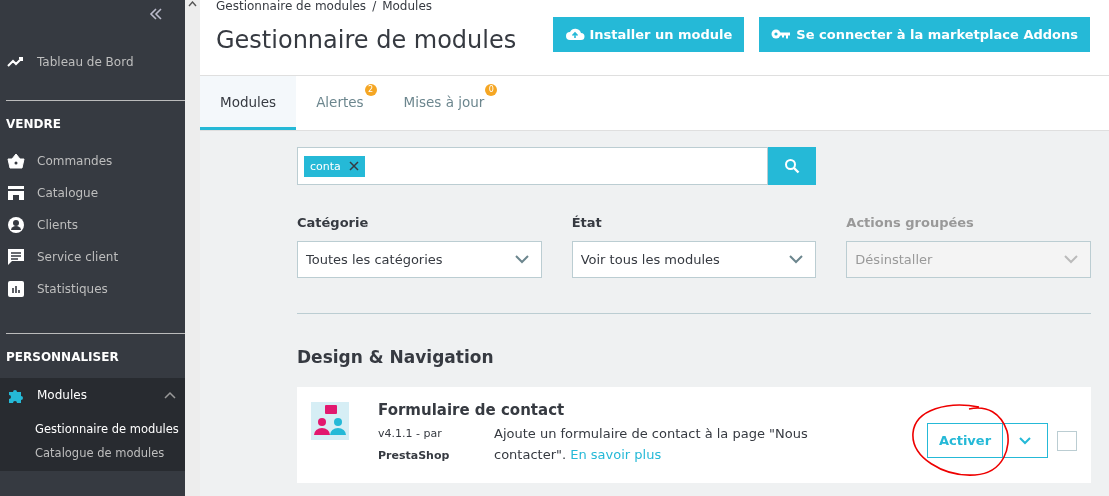 The width and height of the screenshot is (1109, 496). I want to click on count-badge: 0, so click(491, 90).